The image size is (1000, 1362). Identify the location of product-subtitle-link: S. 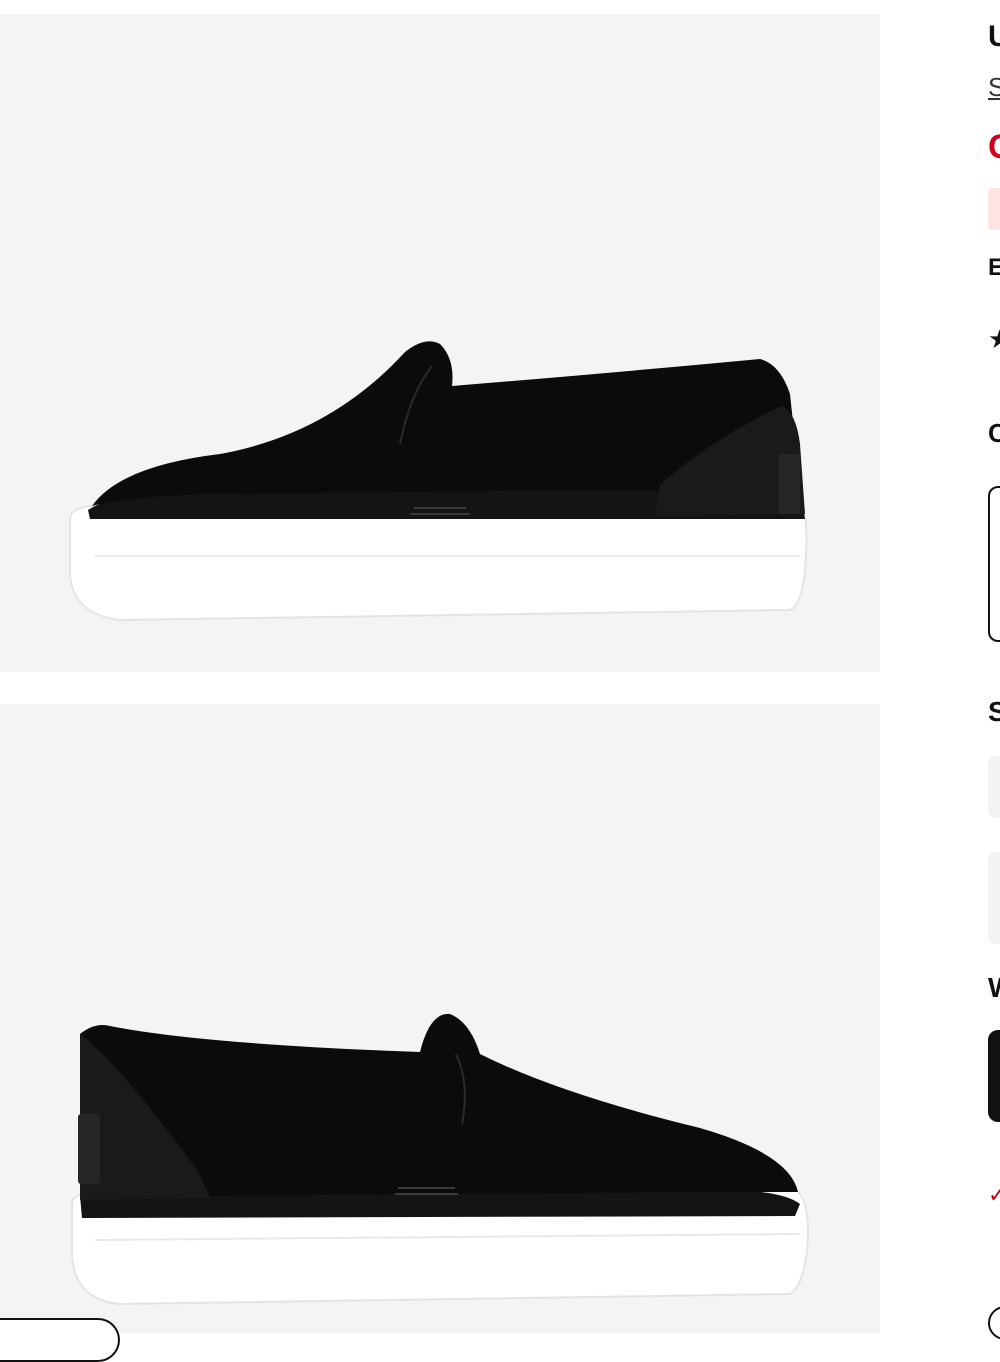
(994, 87).